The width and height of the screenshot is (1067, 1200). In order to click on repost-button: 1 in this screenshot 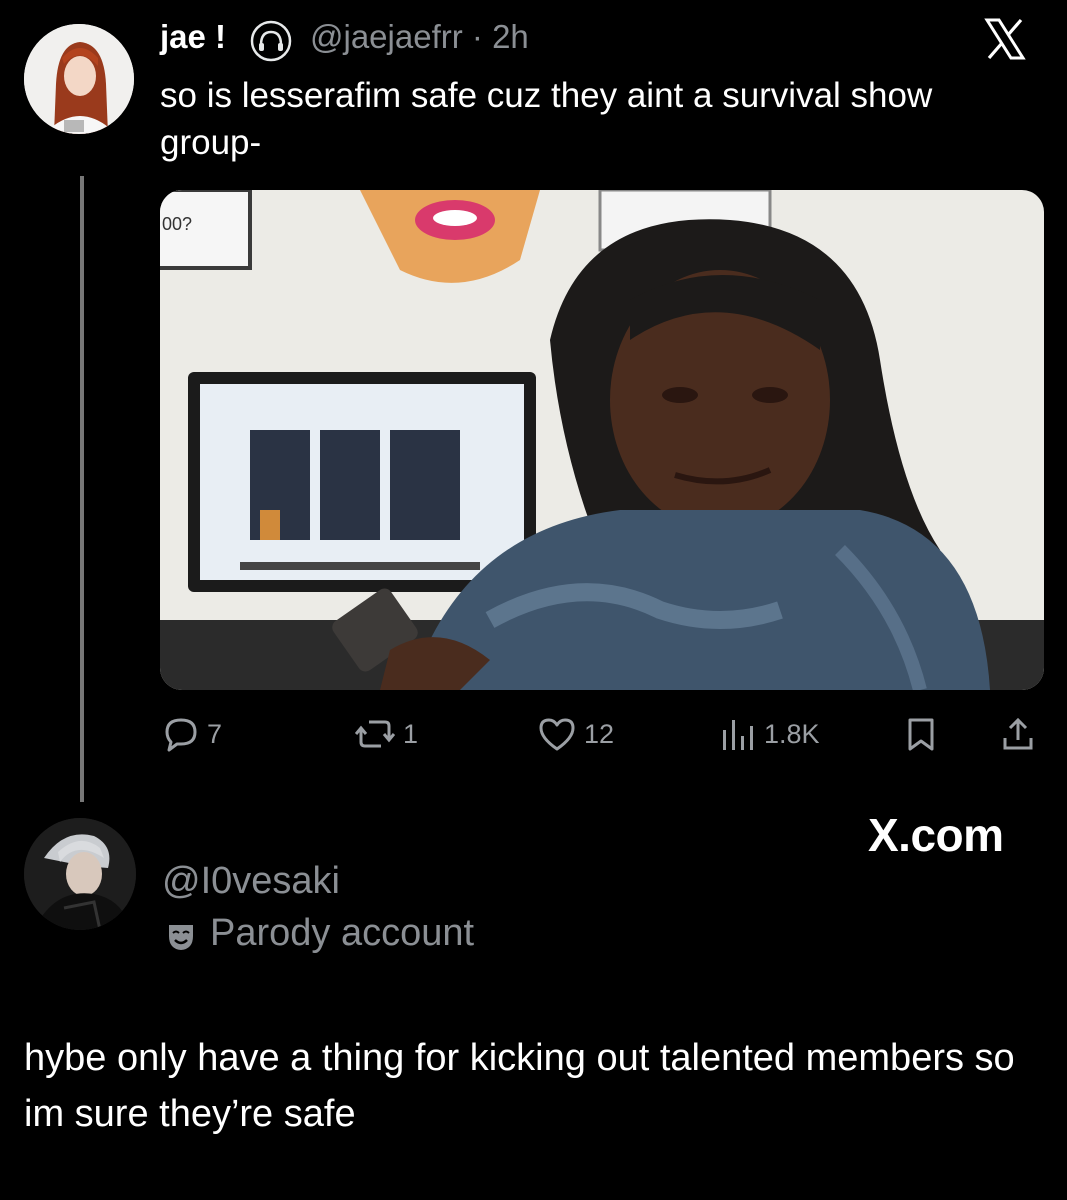, I will do `click(386, 734)`.